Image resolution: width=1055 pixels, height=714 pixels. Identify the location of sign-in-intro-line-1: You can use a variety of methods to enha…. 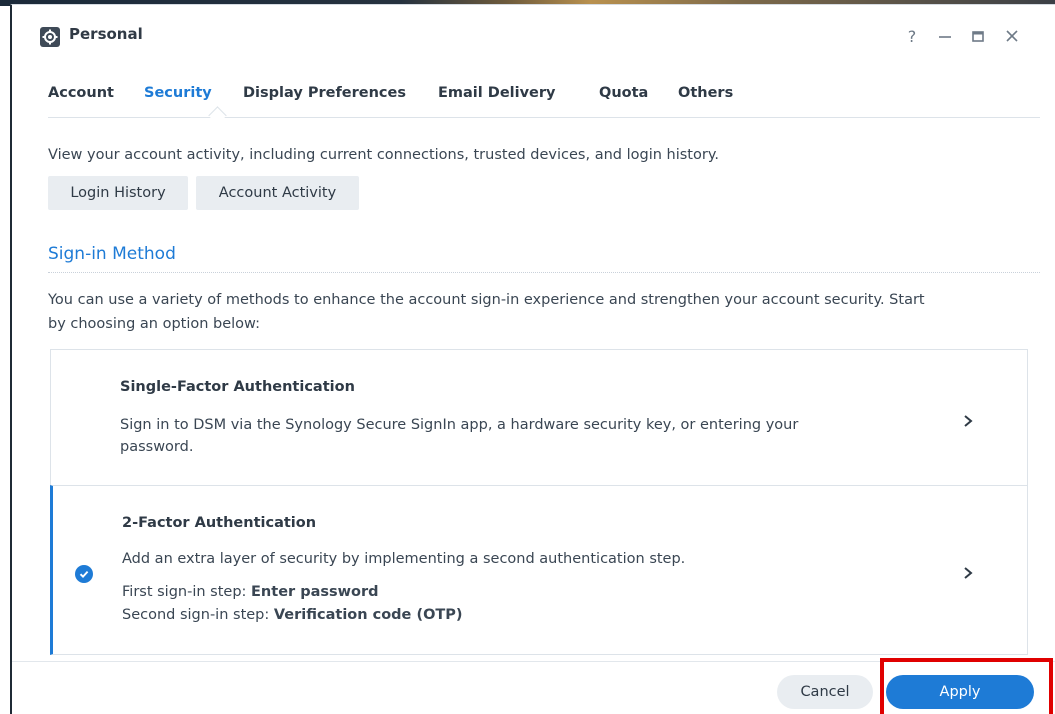
(486, 300).